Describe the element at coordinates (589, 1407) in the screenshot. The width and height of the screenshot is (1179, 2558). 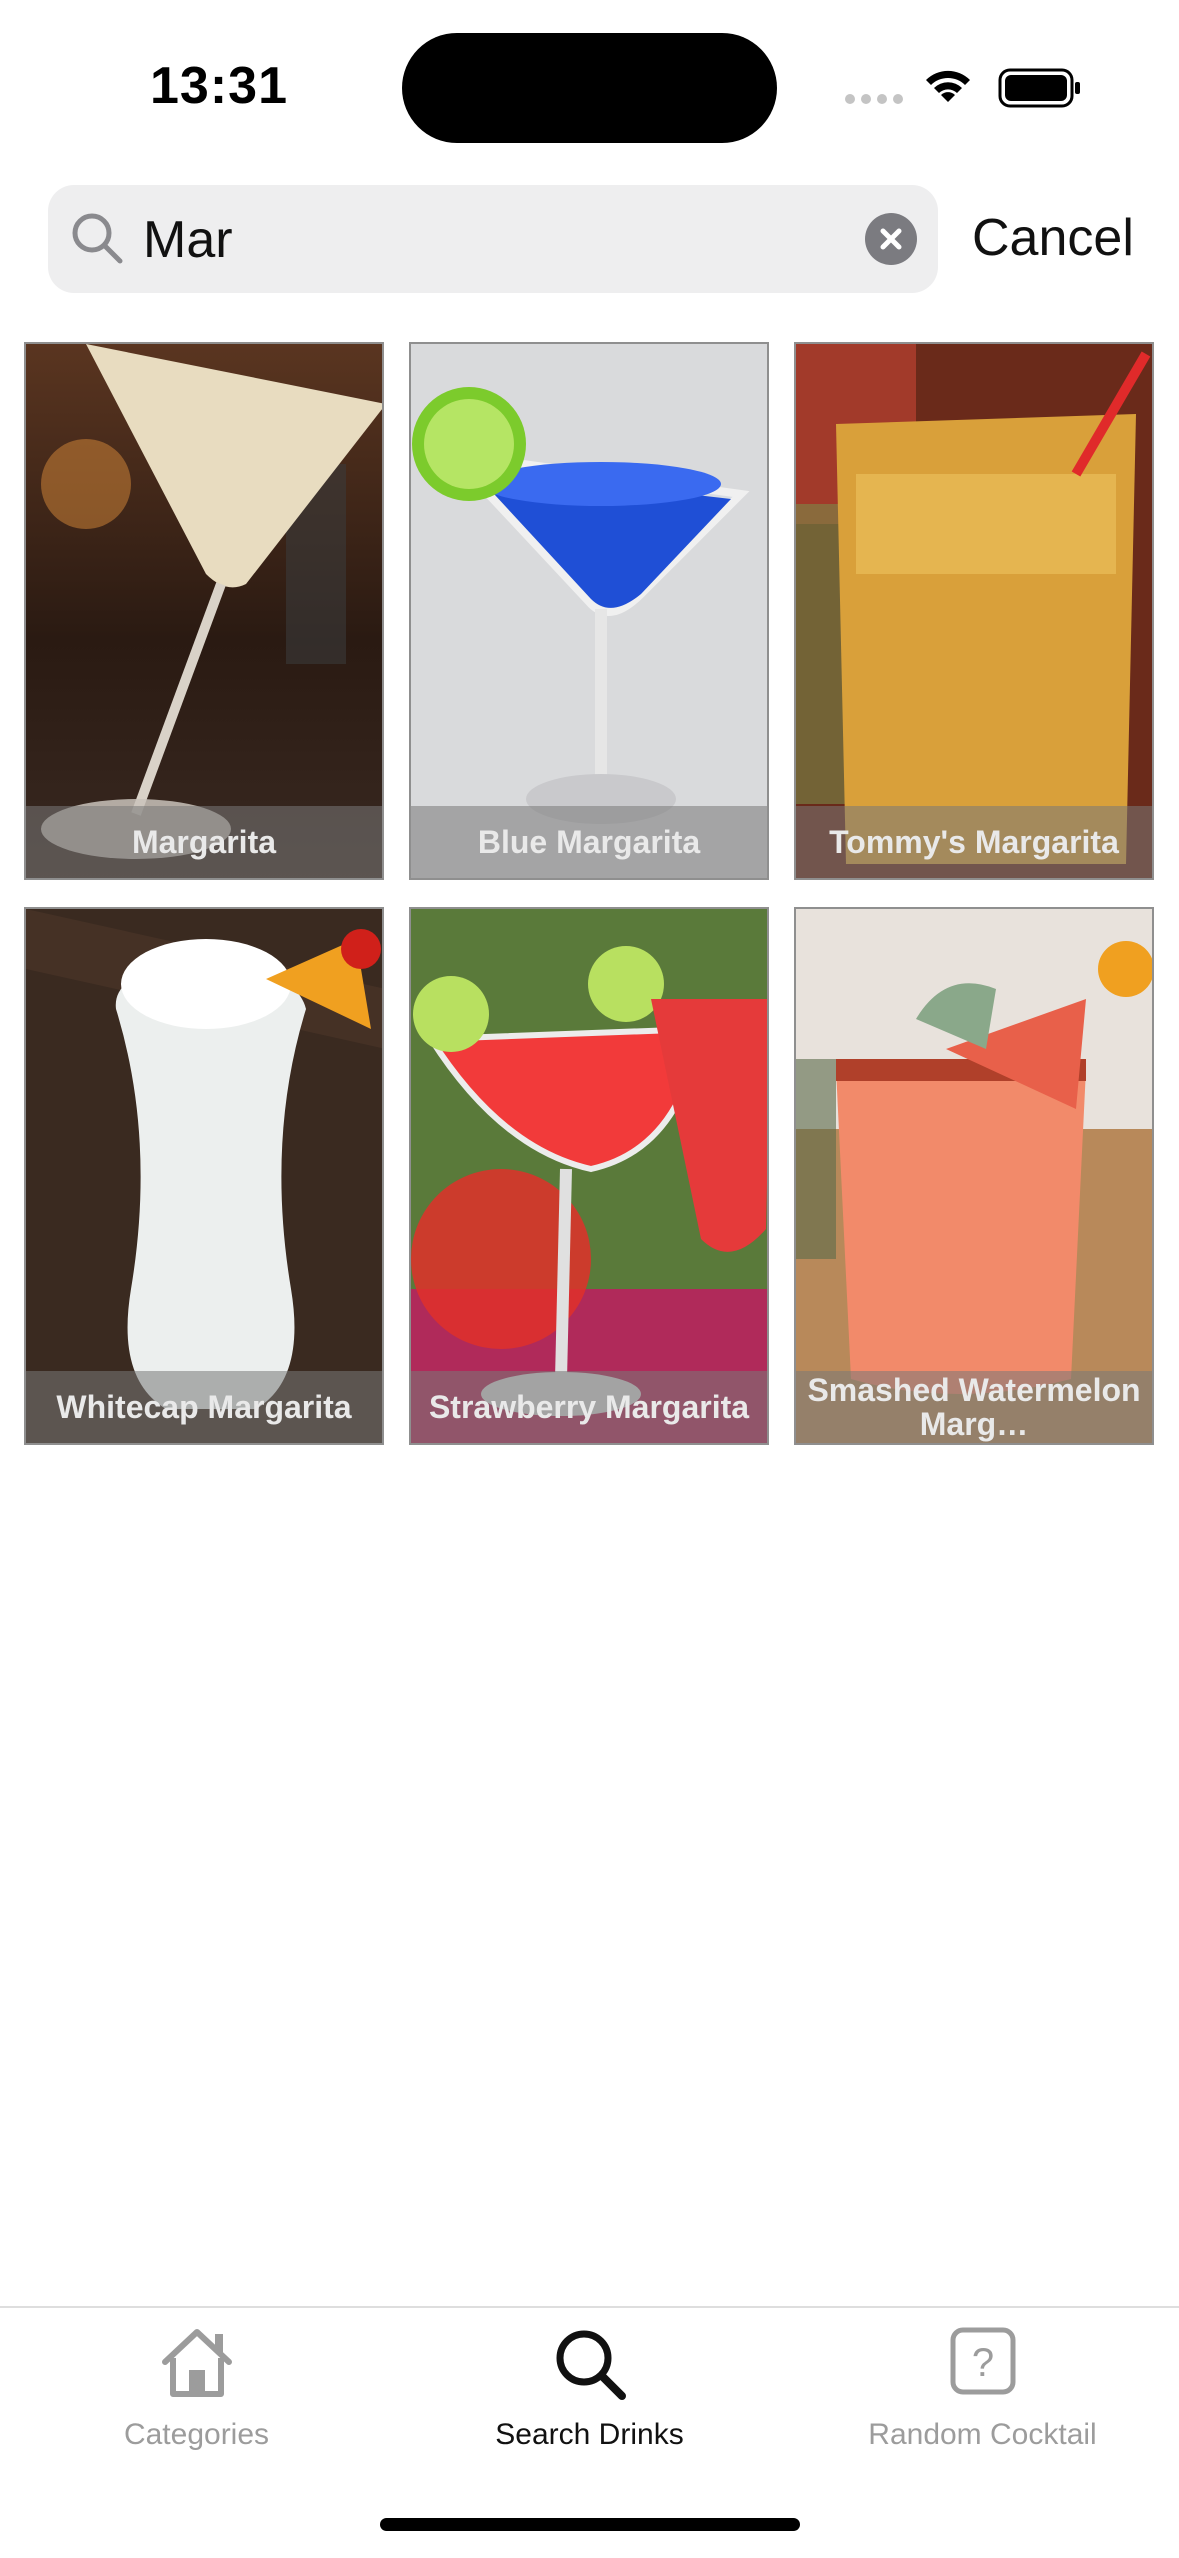
I see `drink-name: Strawberry Margarita` at that location.